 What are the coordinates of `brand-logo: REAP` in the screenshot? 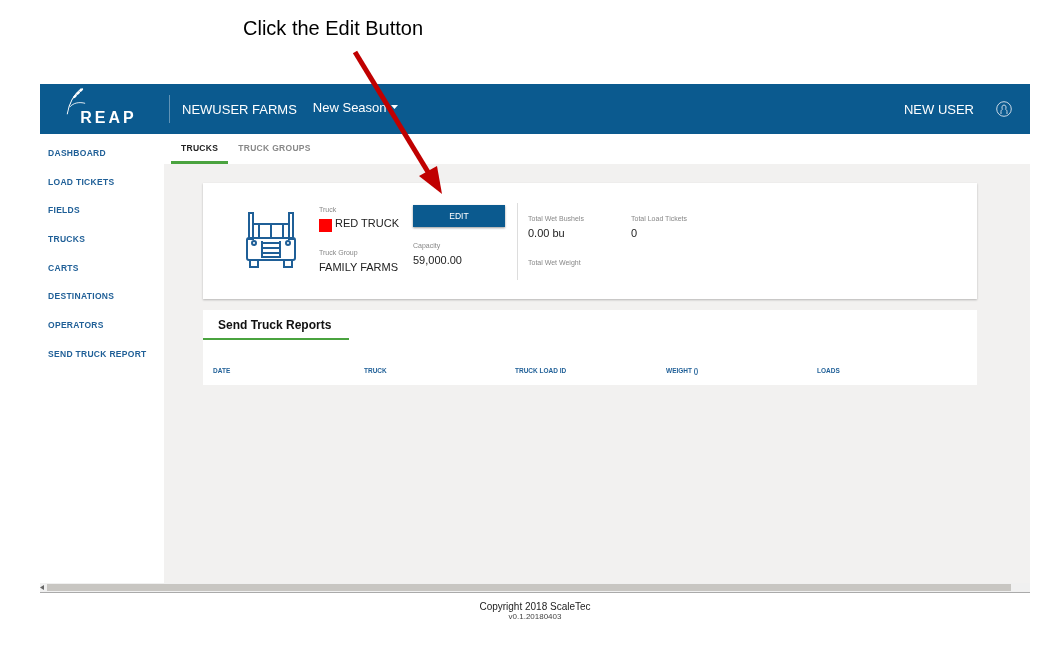 It's located at (104, 121).